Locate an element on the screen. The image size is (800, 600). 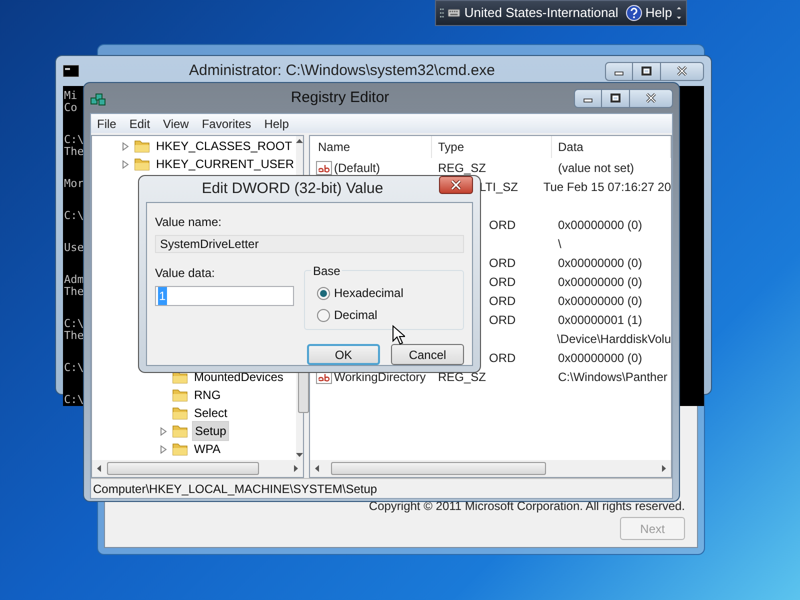
mouse-cursor-icon is located at coordinates (398, 335).